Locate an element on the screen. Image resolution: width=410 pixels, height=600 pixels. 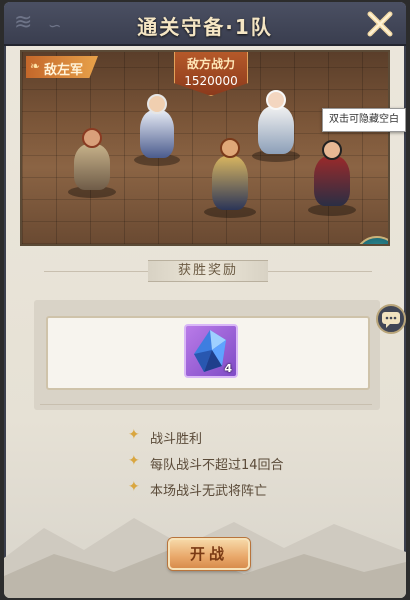
enemy-power-label: 敌方战力 is located at coordinates (210, 64).